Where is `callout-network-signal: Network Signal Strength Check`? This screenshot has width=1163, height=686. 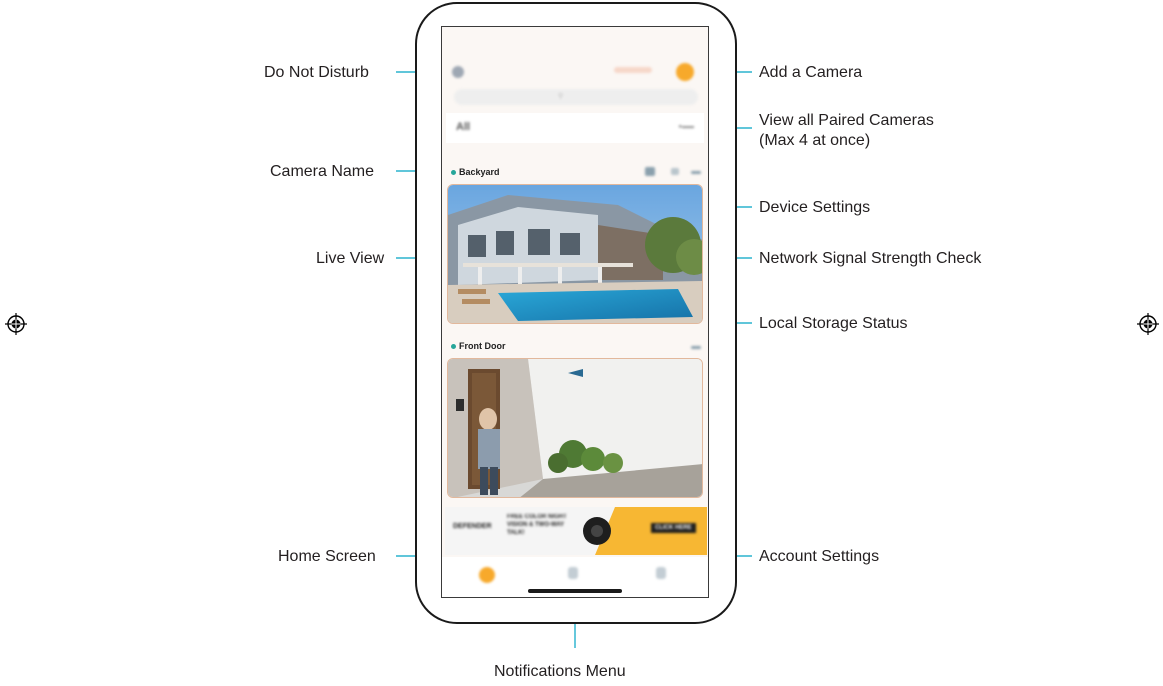
callout-network-signal: Network Signal Strength Check is located at coordinates (870, 258).